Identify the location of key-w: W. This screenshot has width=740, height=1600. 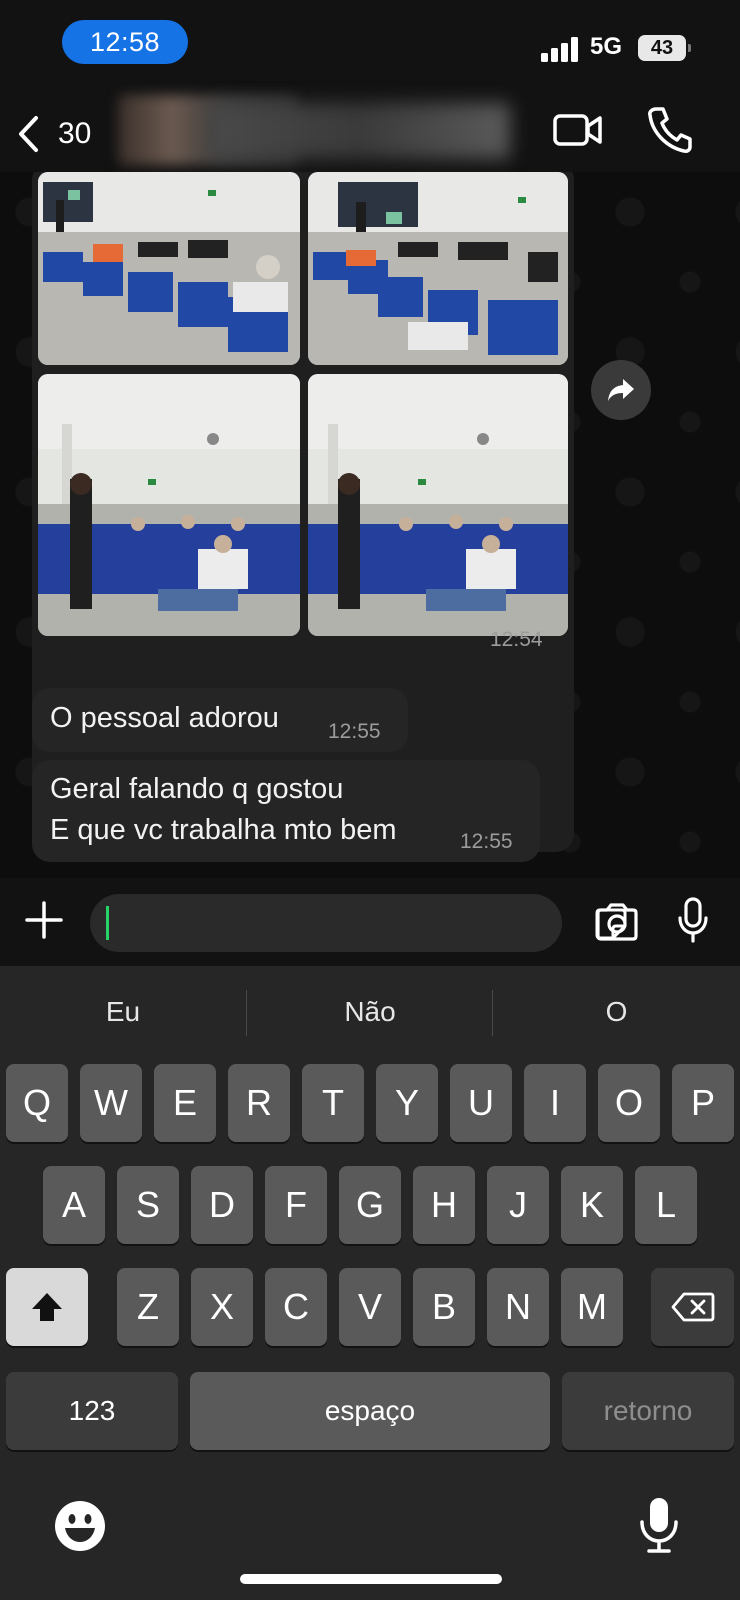
(111, 1103).